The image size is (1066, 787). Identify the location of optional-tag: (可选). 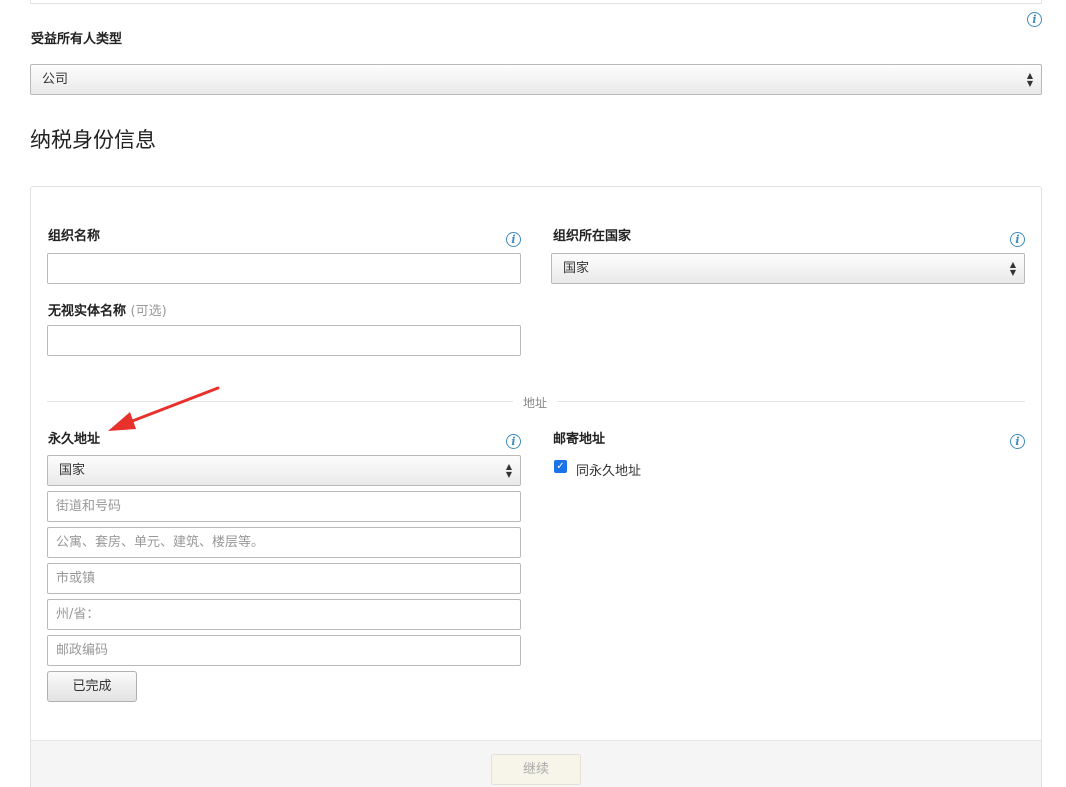
(148, 311).